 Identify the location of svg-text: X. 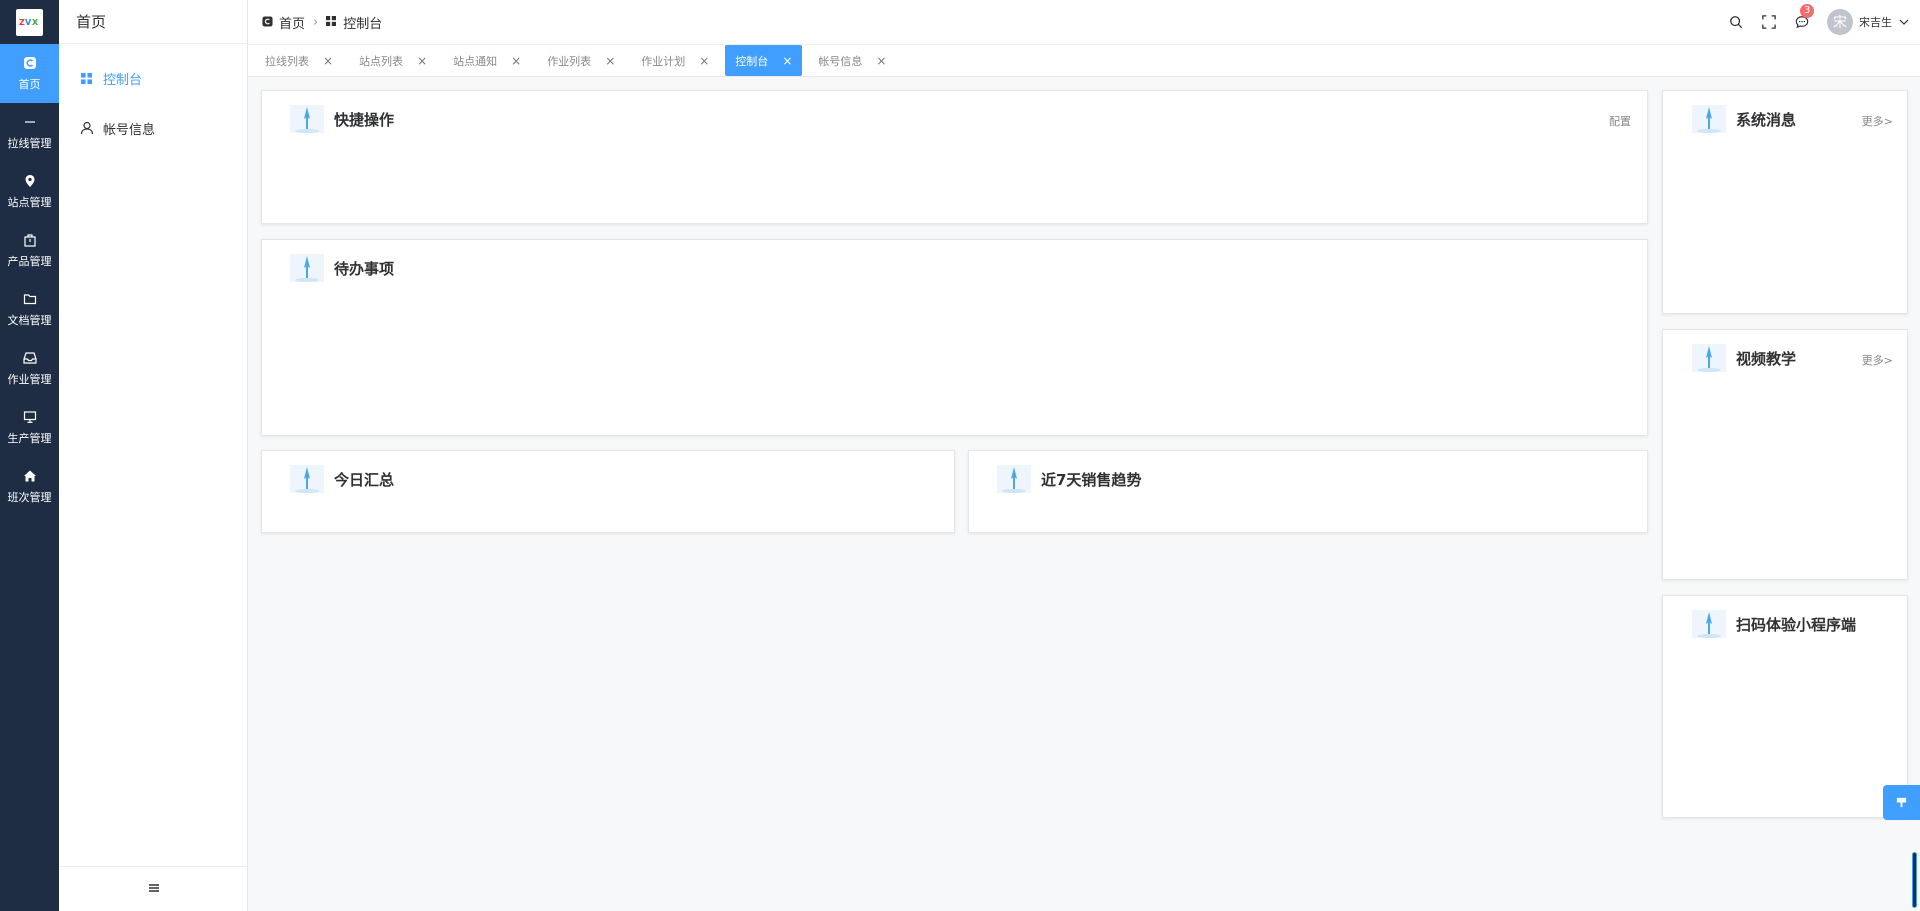
(35, 22).